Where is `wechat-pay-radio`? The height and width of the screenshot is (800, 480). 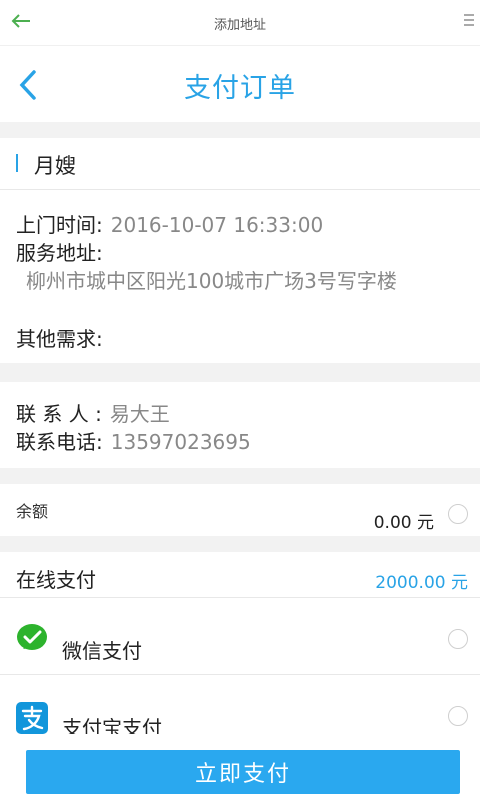 wechat-pay-radio is located at coordinates (458, 639).